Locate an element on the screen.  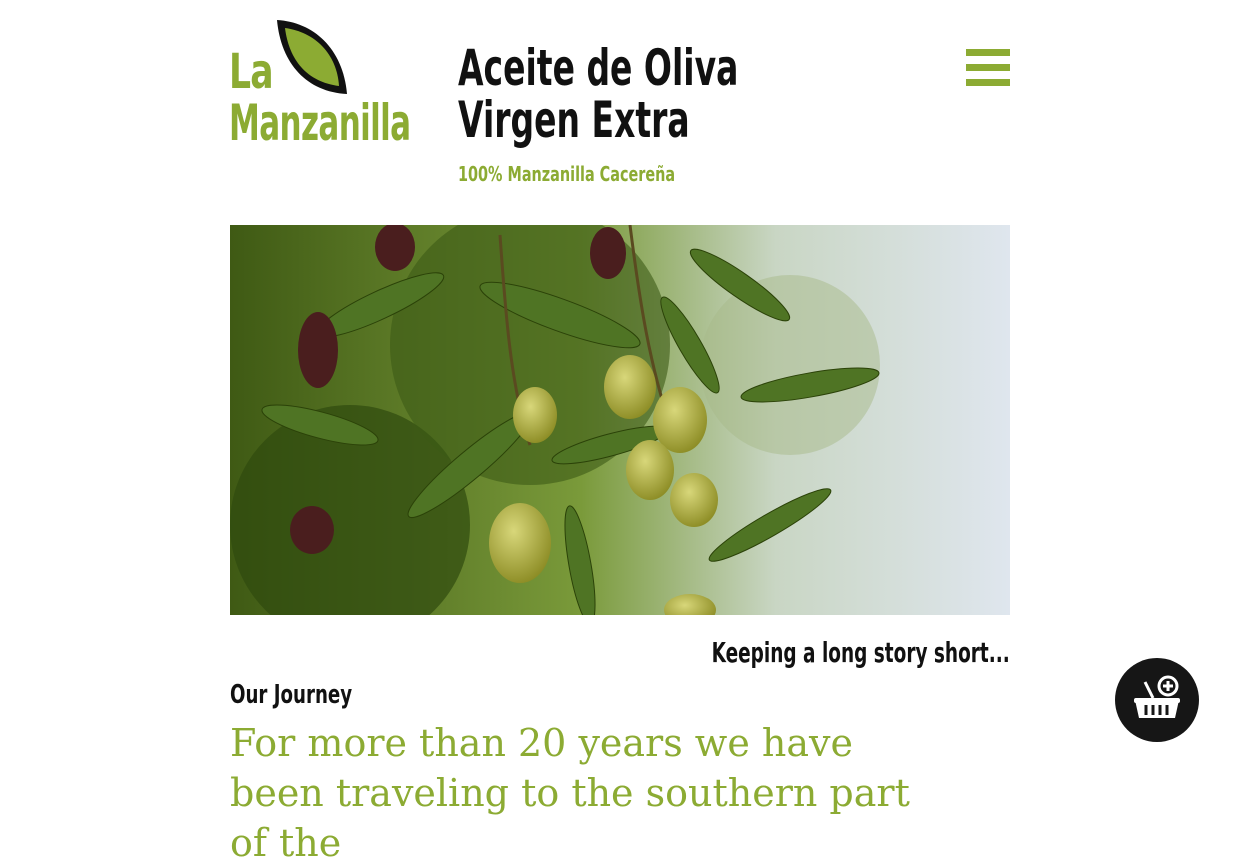
tagline-subtitle: 100% Manzanilla Cacereña is located at coordinates (567, 174).